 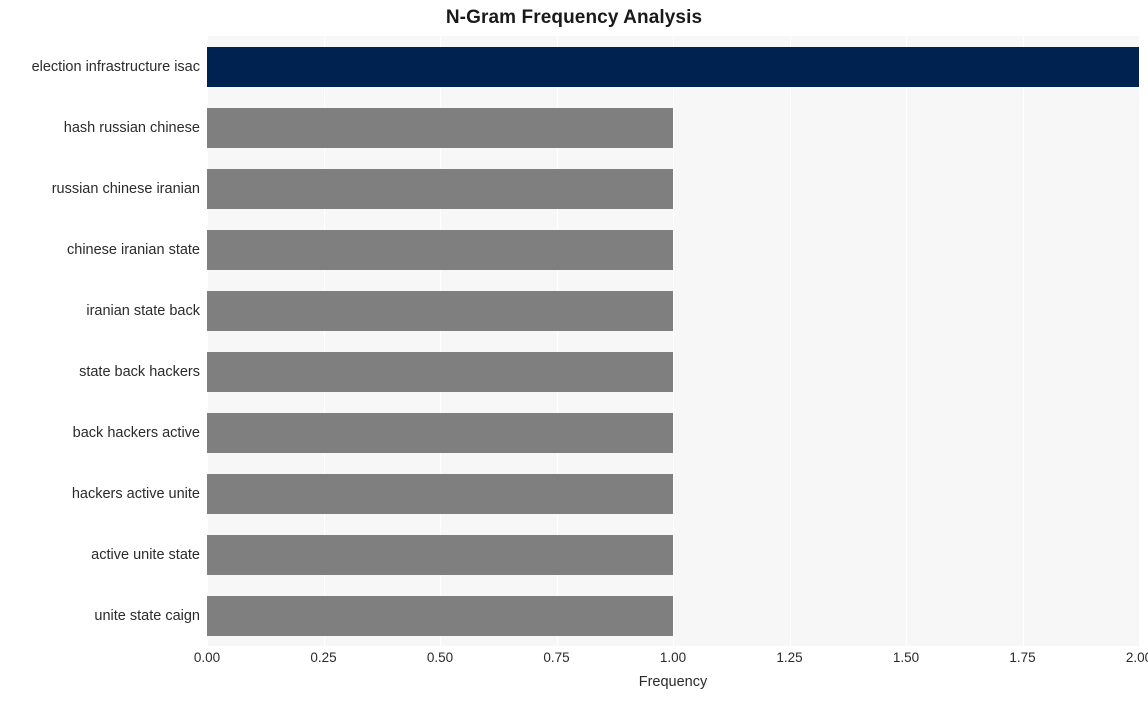 What do you see at coordinates (136, 432) in the screenshot?
I see `y-tick-label-6: back hackers active` at bounding box center [136, 432].